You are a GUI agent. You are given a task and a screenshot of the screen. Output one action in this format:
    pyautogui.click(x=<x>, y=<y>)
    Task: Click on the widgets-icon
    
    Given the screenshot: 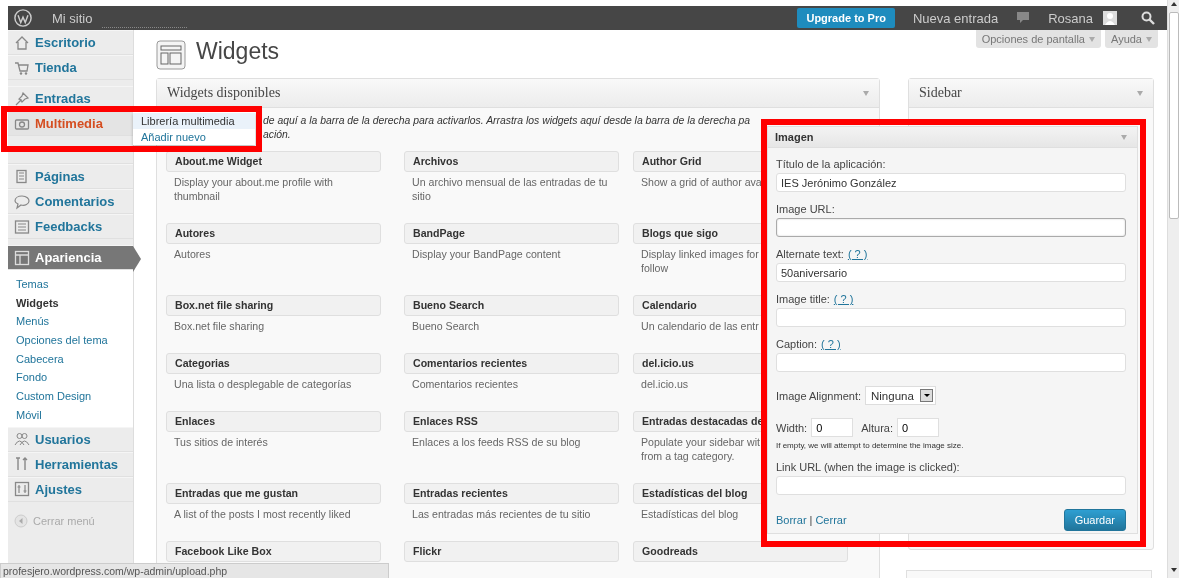 What is the action you would take?
    pyautogui.click(x=171, y=55)
    